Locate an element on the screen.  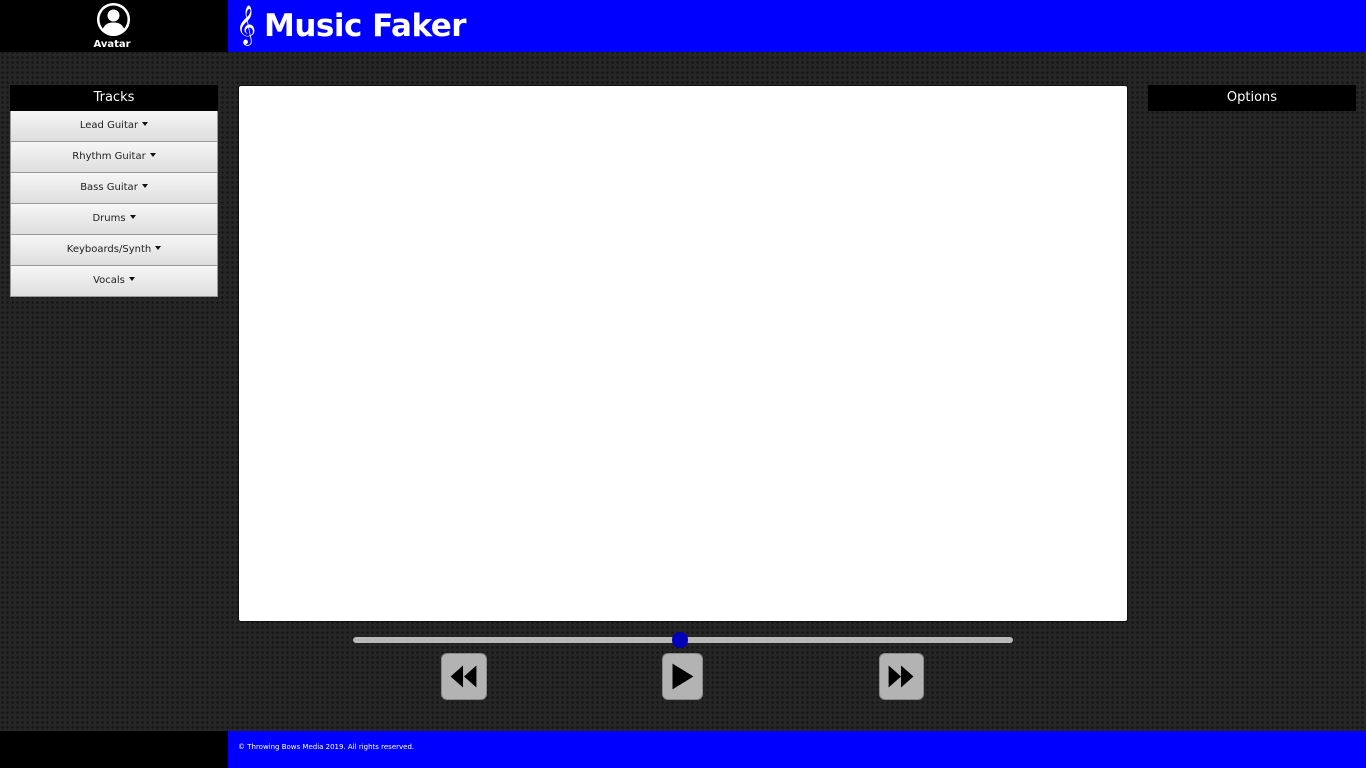
app-title: Music Faker is located at coordinates (365, 26).